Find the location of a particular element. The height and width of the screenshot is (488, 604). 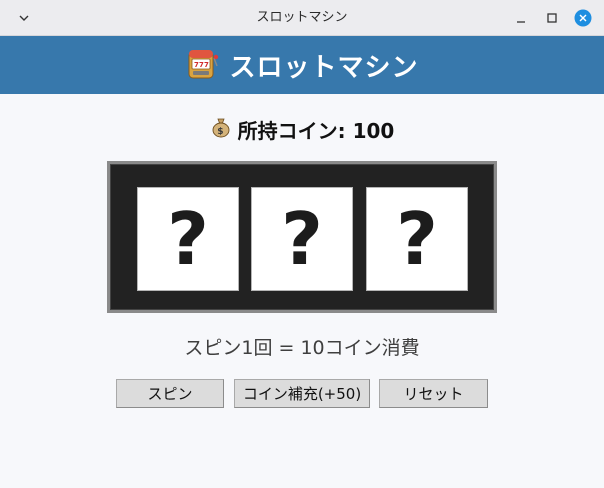

coin-count: 所持コイン: 100 is located at coordinates (316, 130).